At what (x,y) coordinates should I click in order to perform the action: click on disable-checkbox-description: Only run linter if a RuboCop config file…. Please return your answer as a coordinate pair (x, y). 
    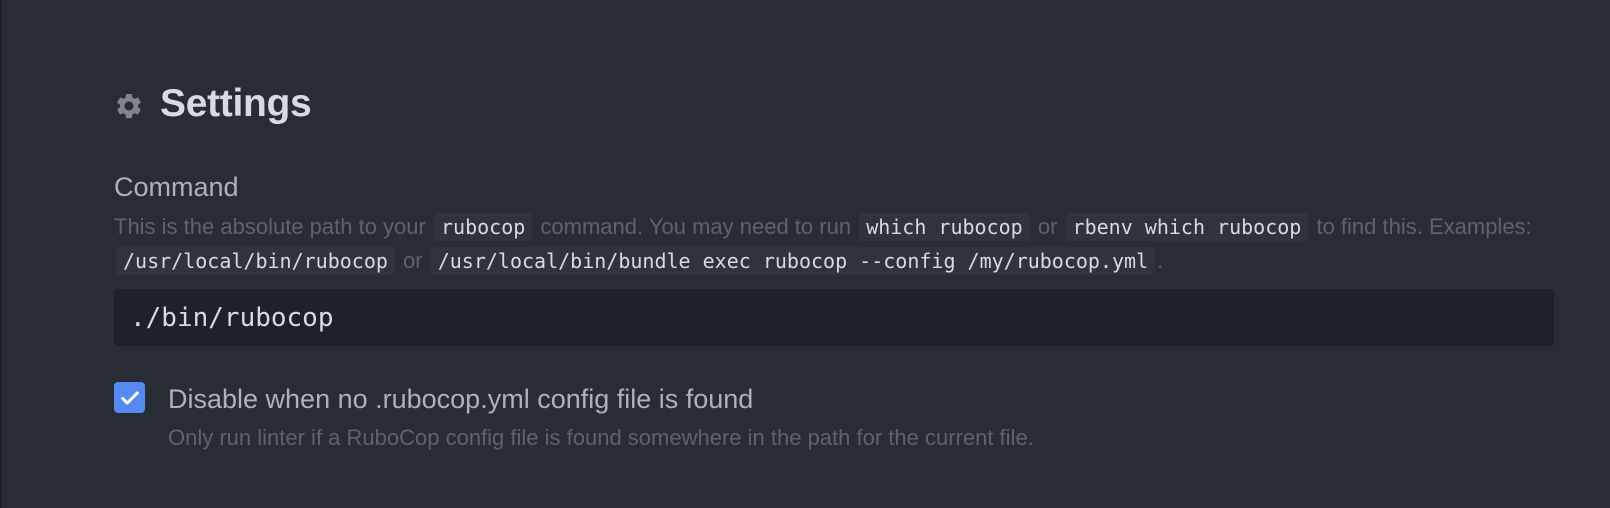
    Looking at the image, I should click on (601, 437).